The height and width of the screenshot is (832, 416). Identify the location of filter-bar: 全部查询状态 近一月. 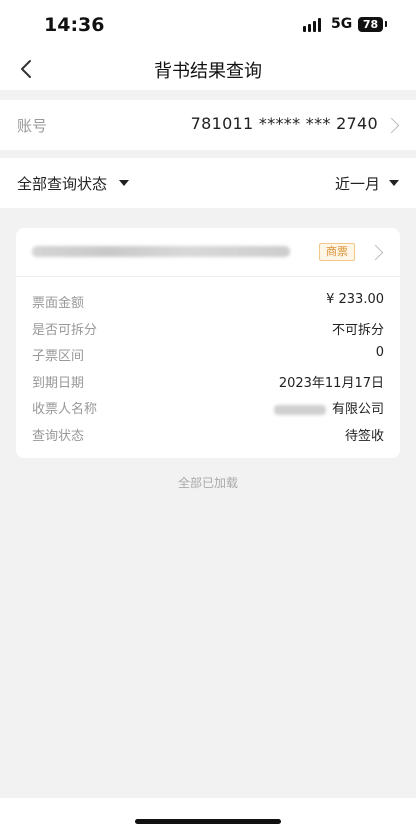
(208, 183).